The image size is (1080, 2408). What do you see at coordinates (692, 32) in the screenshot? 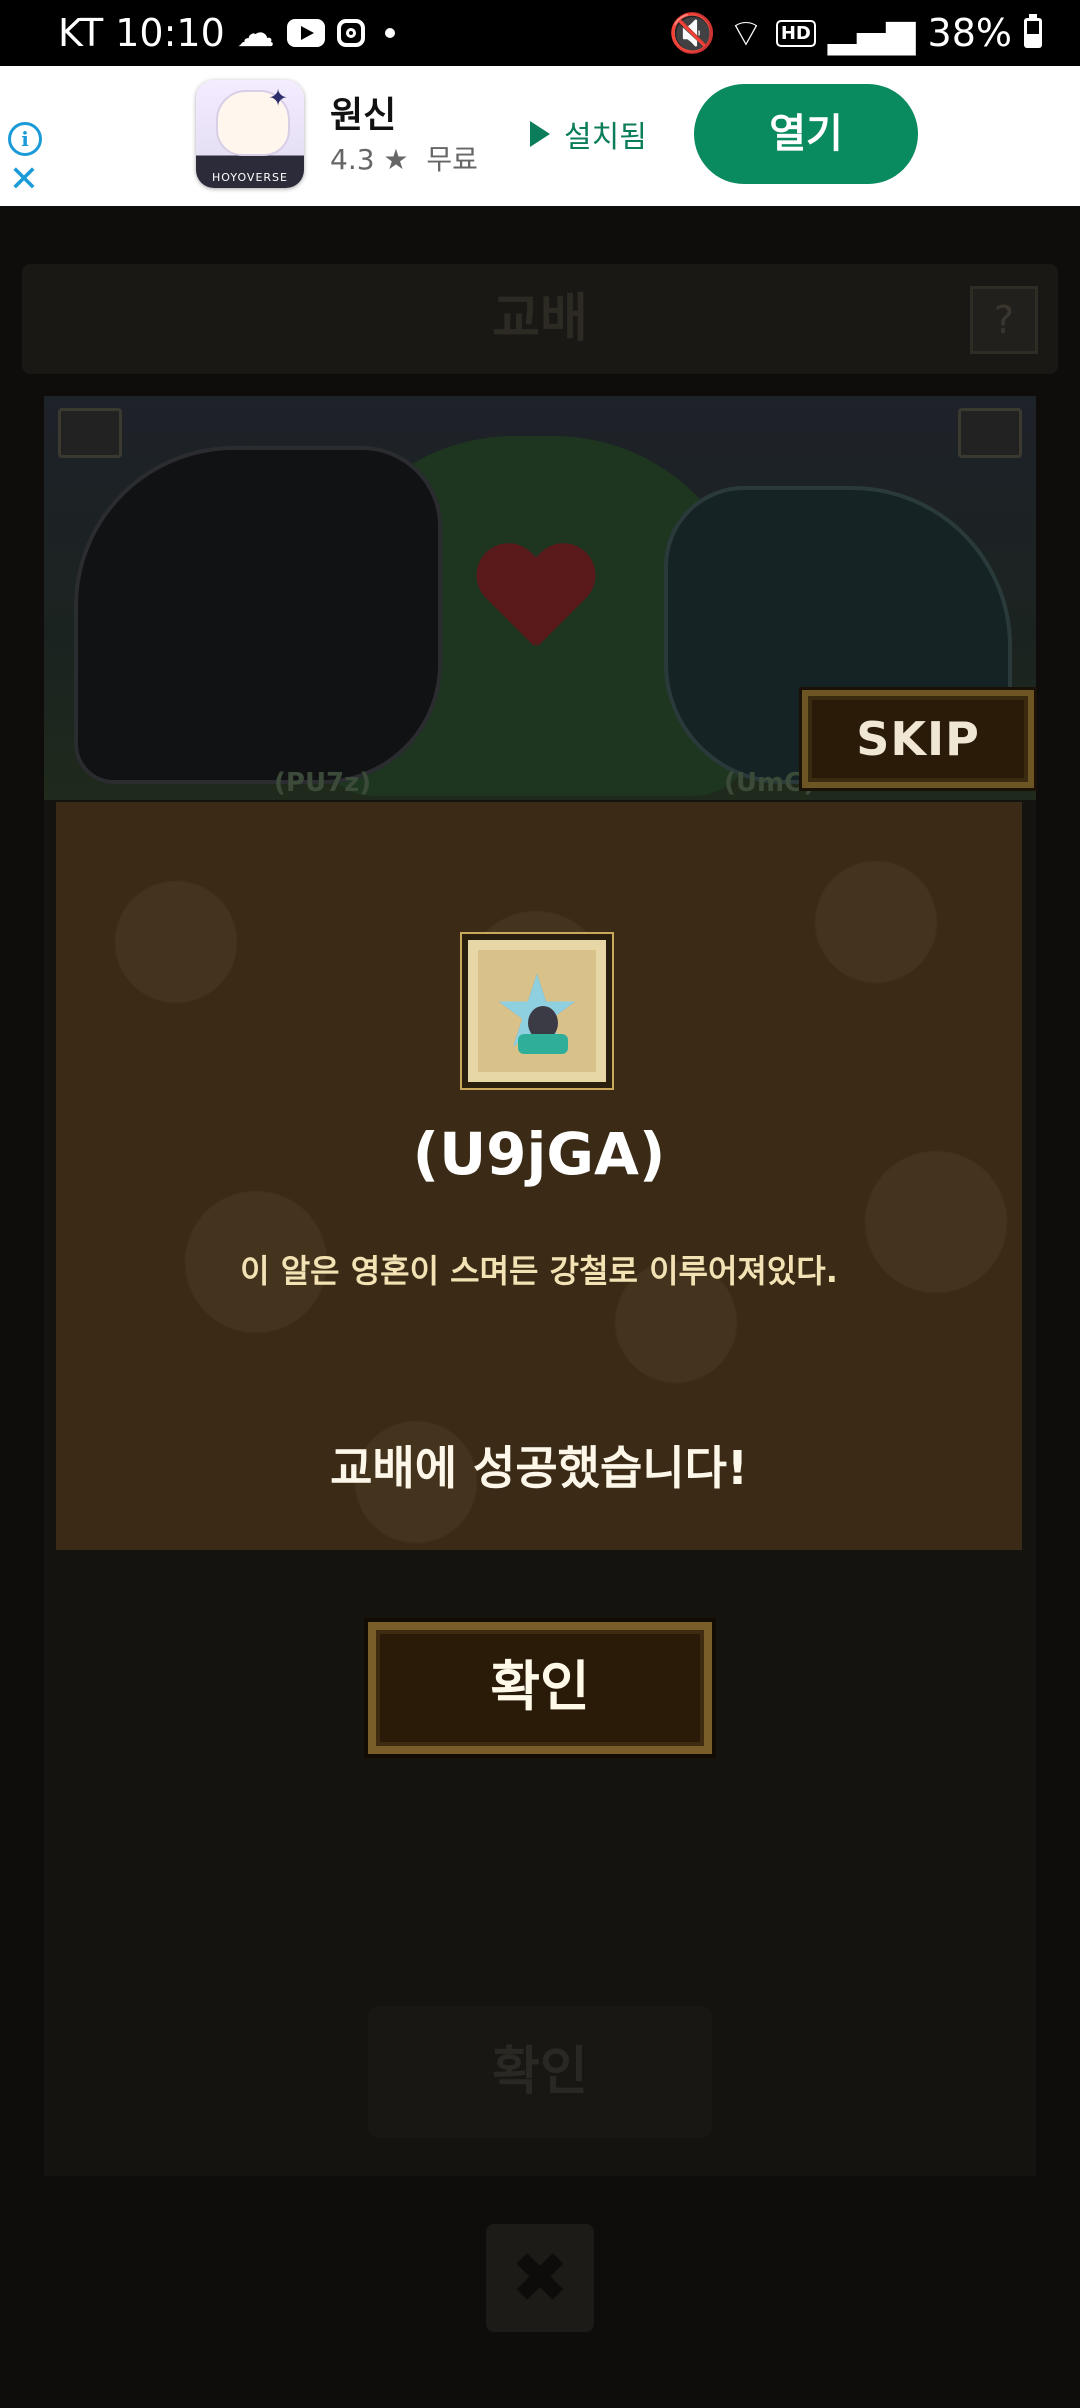
I see `mute-icon: 🔇` at bounding box center [692, 32].